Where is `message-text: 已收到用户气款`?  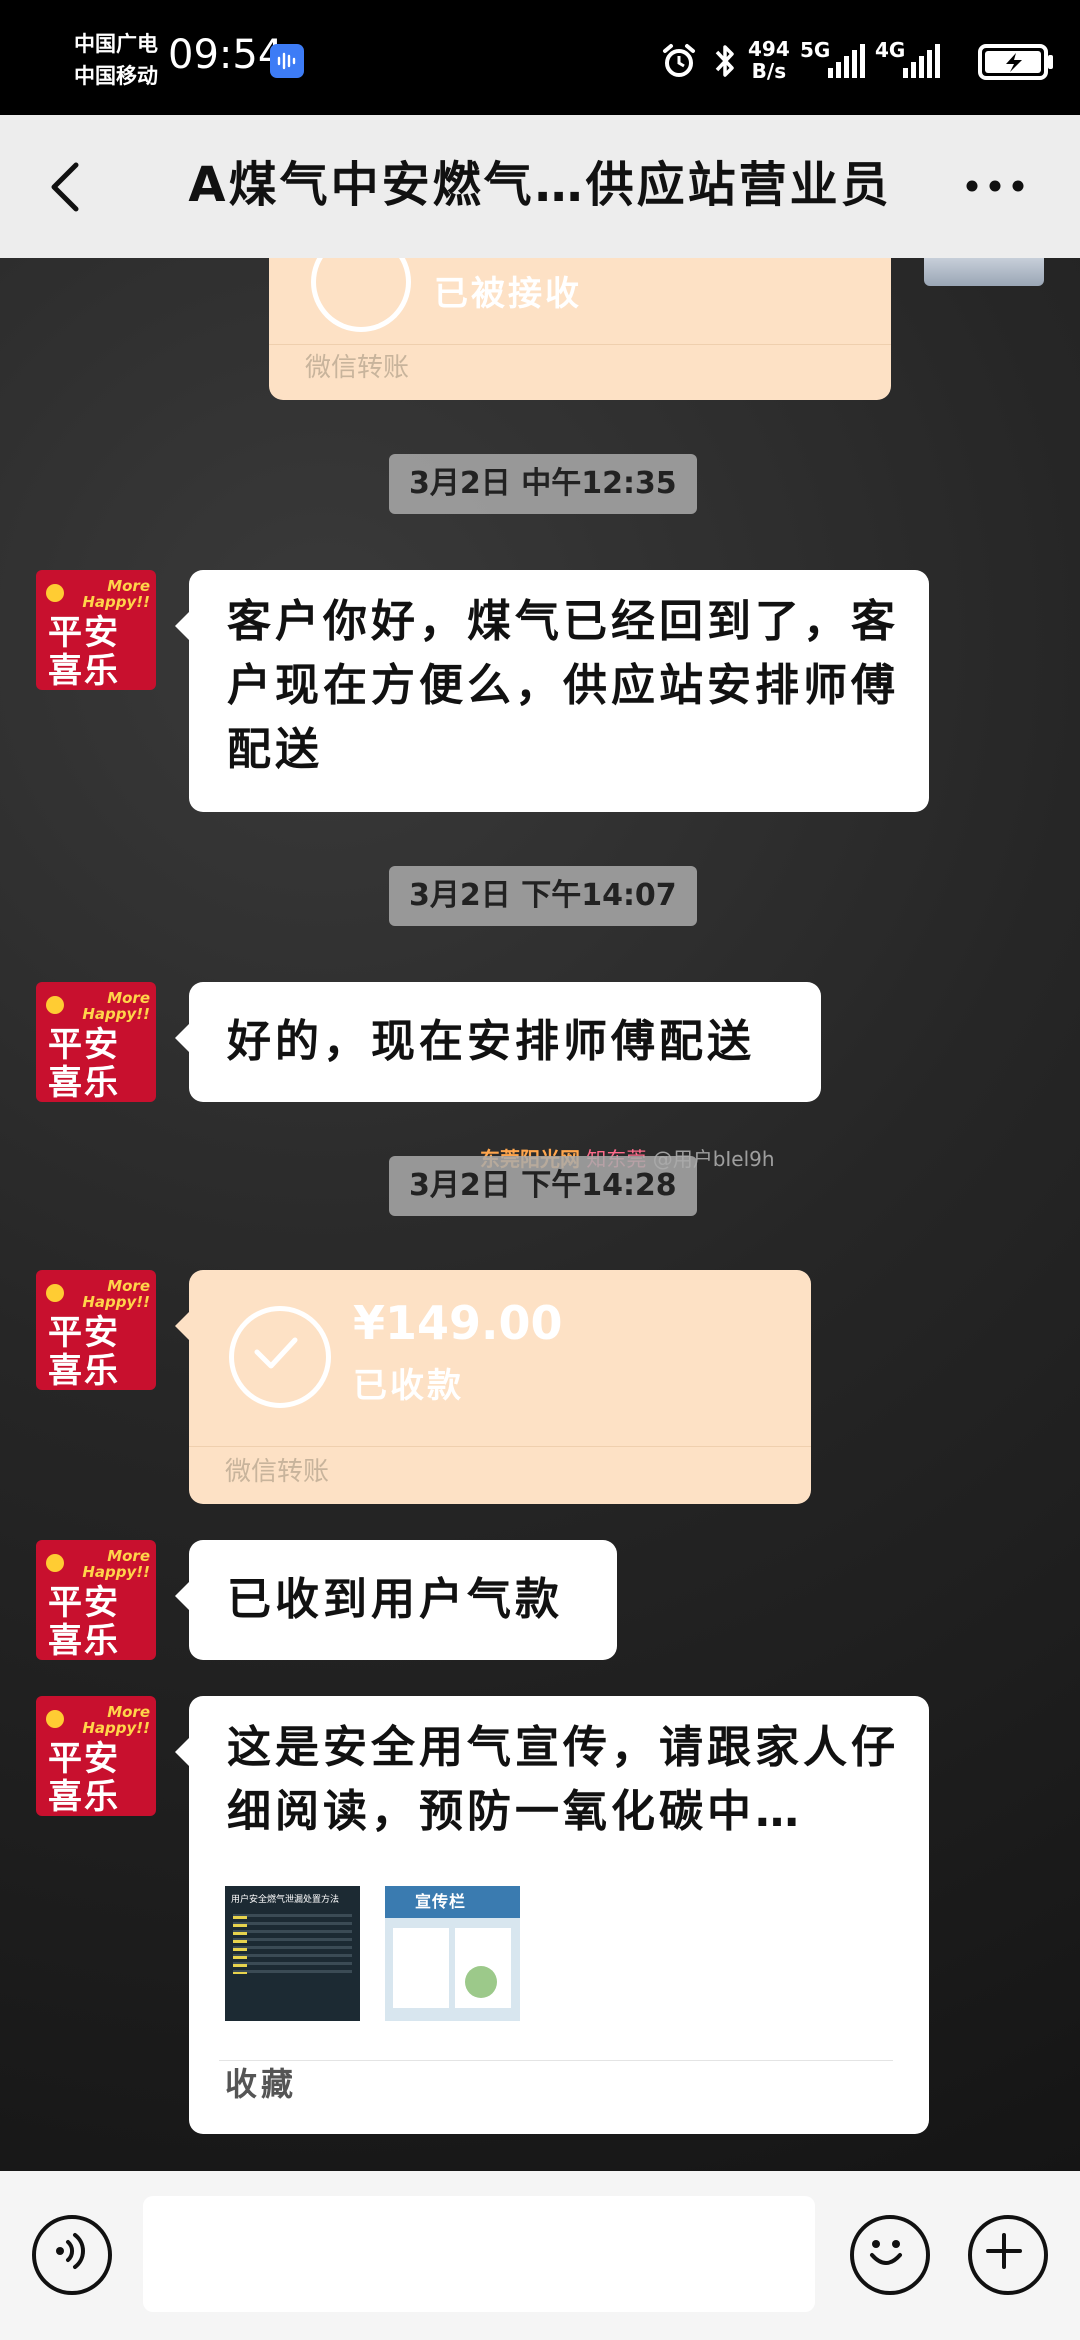
message-text: 已收到用户气款 is located at coordinates (395, 1599).